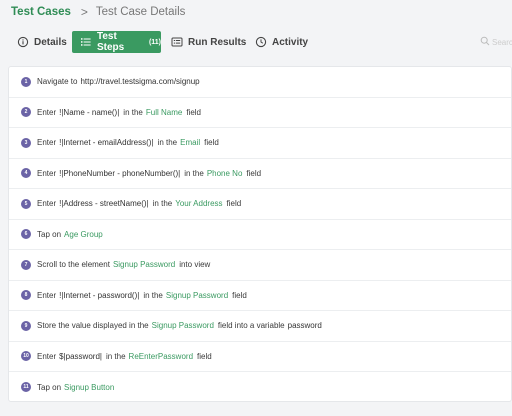 The height and width of the screenshot is (416, 512). I want to click on step-number-badge: 7, so click(26, 264).